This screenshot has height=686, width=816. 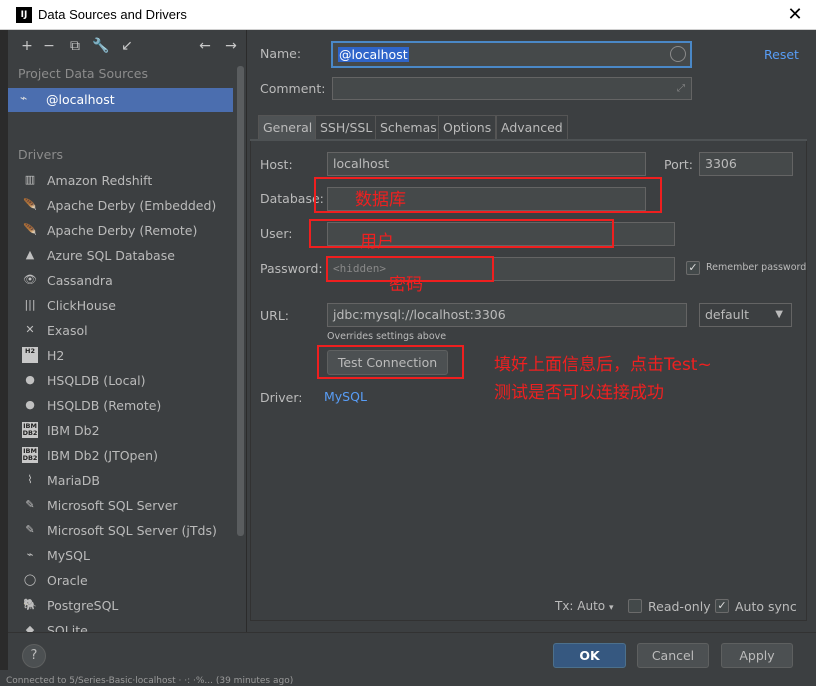 What do you see at coordinates (461, 233) in the screenshot?
I see `user-annotation-box` at bounding box center [461, 233].